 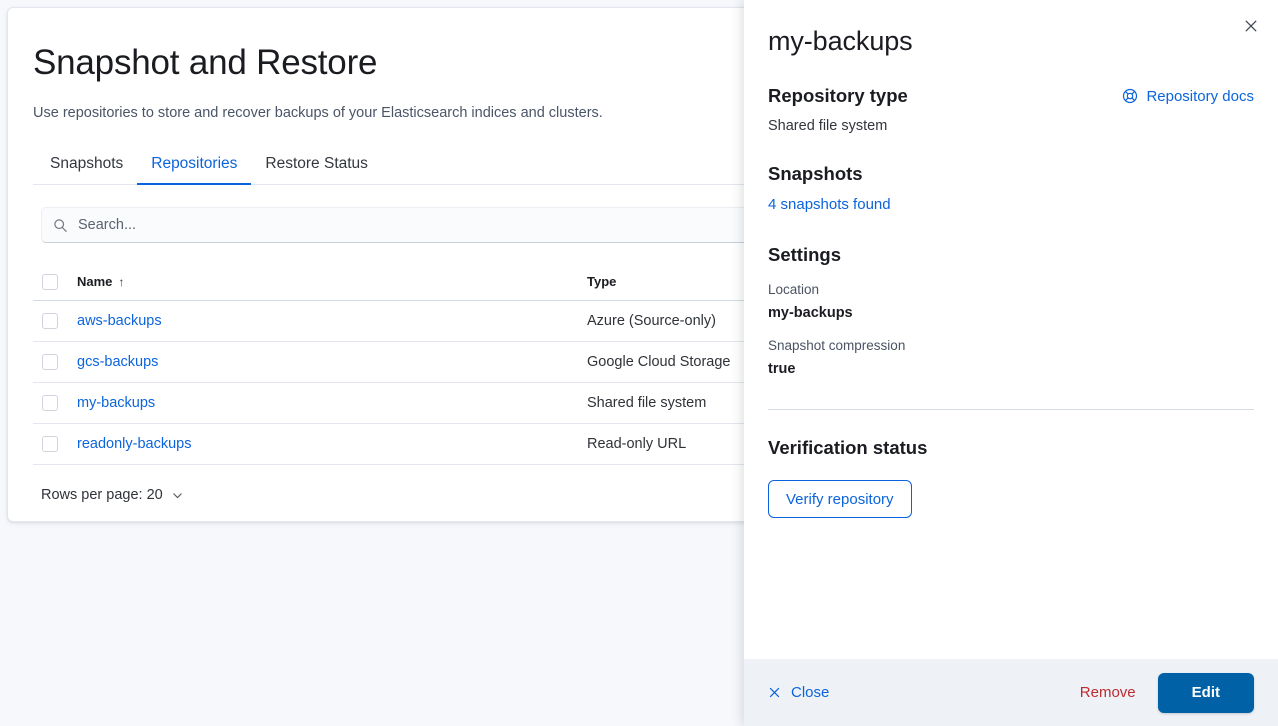 I want to click on cell-name: readonly-backups, so click(x=332, y=444).